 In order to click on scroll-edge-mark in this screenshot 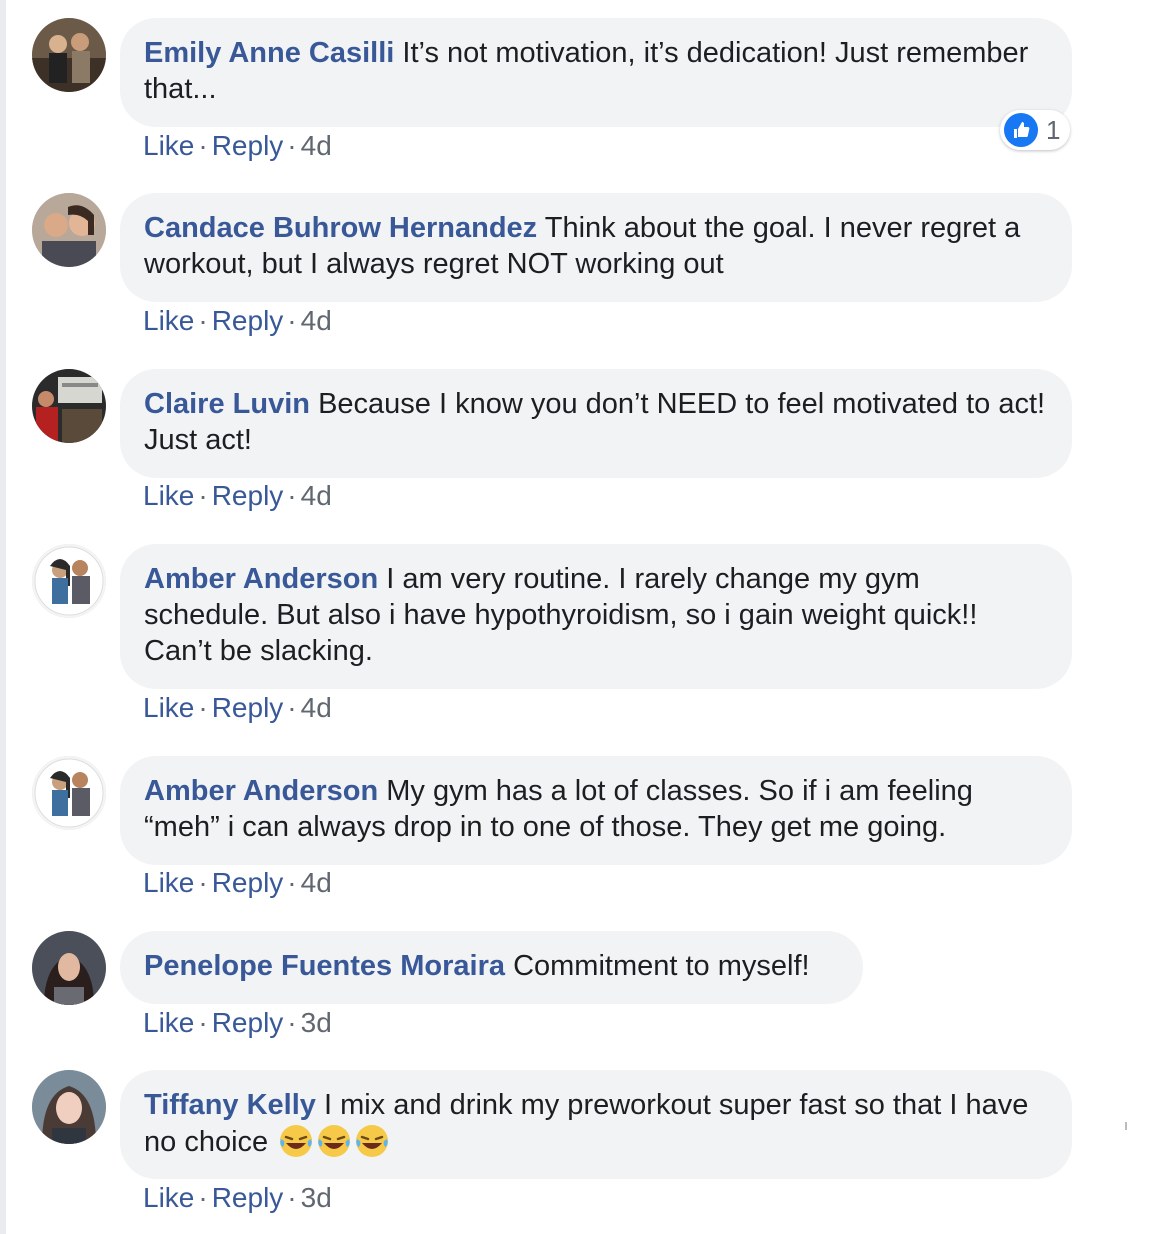, I will do `click(1126, 1126)`.